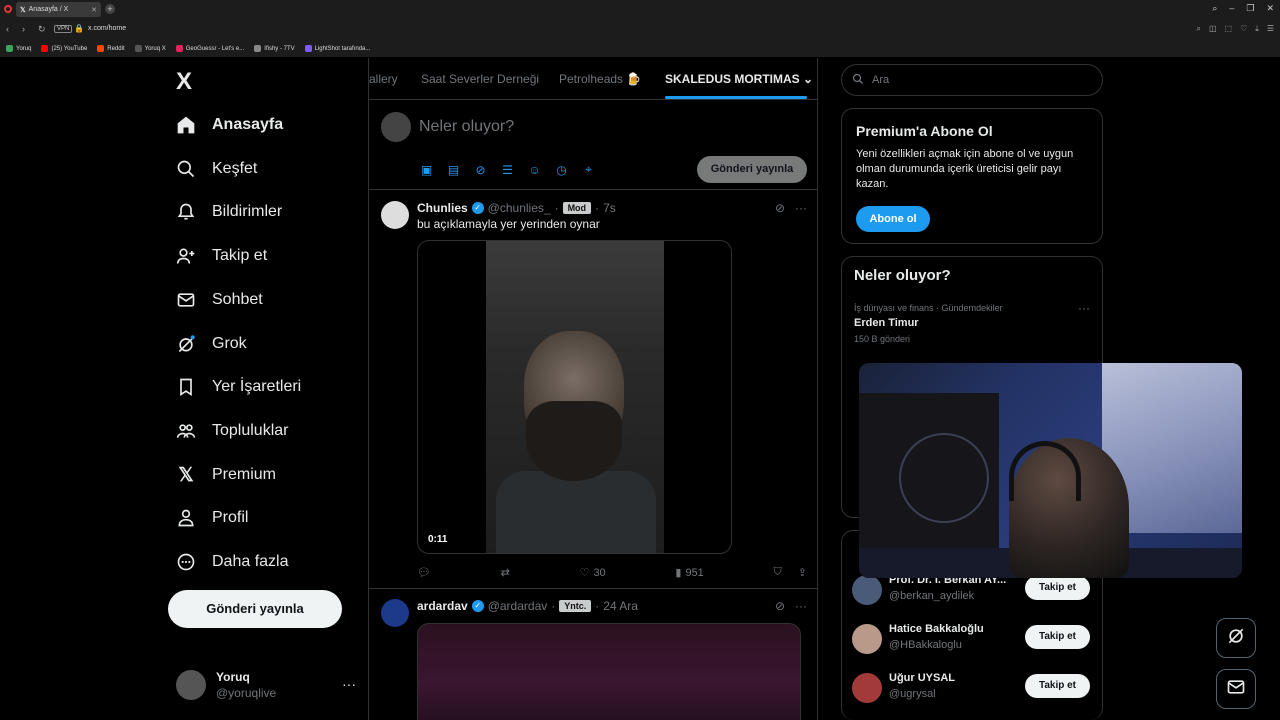  I want to click on close-tab-icon: ✕, so click(94, 10).